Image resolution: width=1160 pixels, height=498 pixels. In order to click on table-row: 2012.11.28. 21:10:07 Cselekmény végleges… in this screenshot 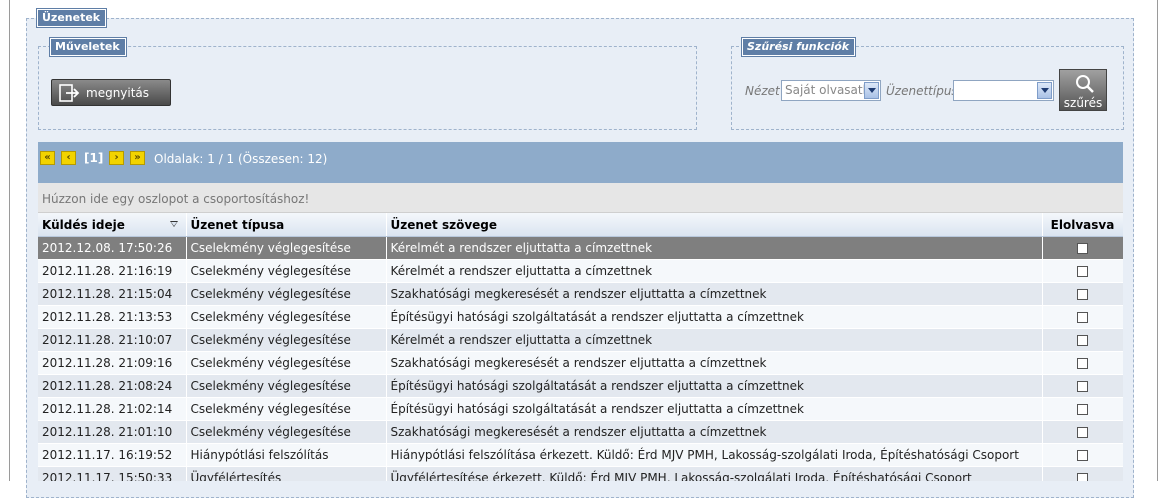, I will do `click(580, 340)`.